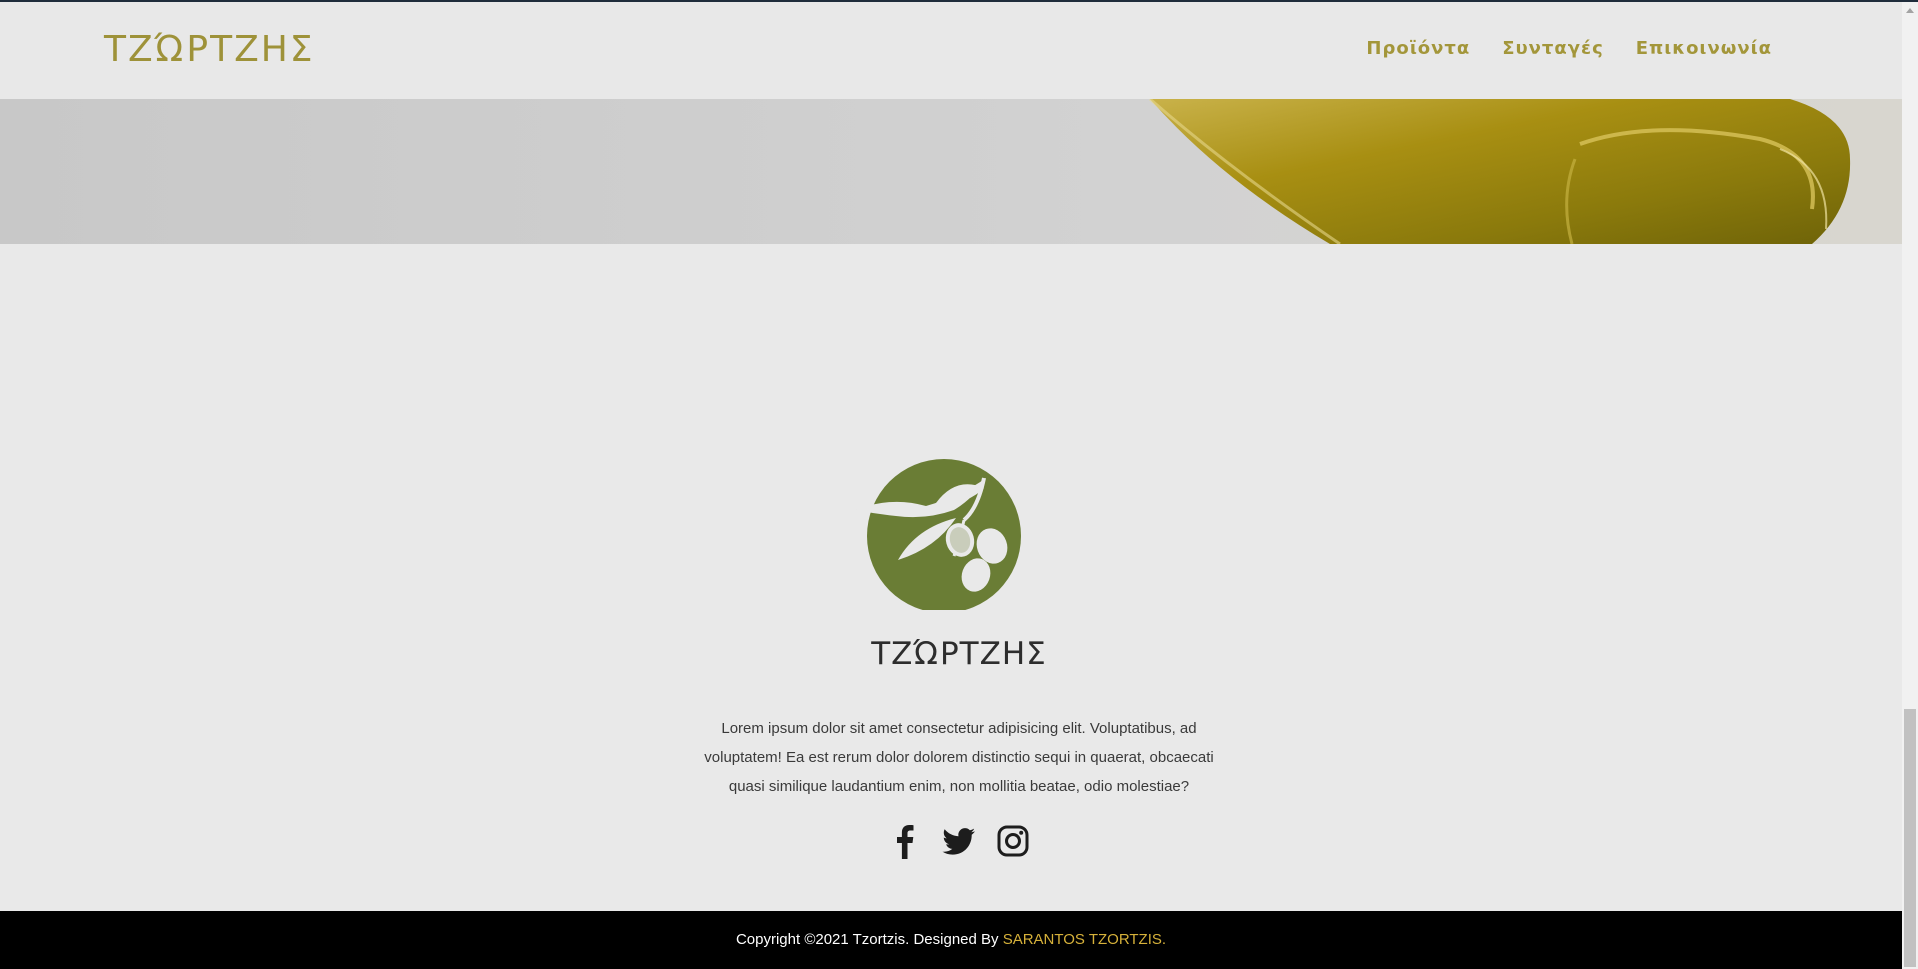  Describe the element at coordinates (209, 49) in the screenshot. I see `brand-logo-text: ΤΖΏΡΤΖΗΣ` at that location.